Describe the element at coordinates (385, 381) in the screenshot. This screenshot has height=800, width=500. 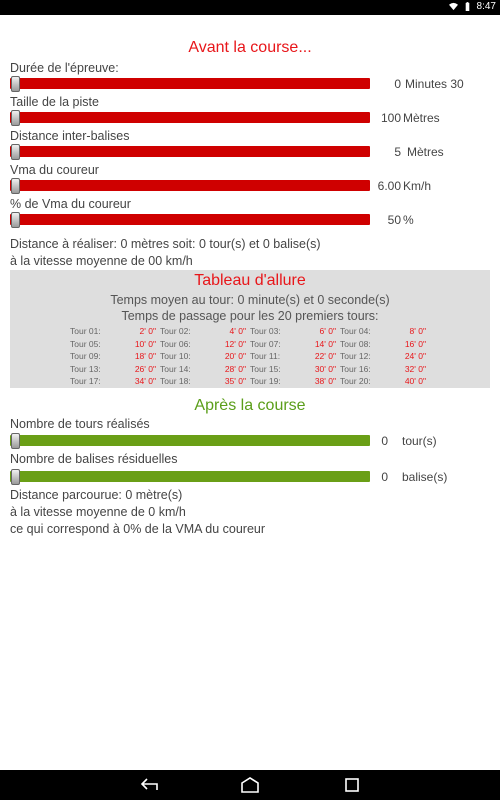
I see `lap-cell: Tour 20: 40' 0"` at that location.